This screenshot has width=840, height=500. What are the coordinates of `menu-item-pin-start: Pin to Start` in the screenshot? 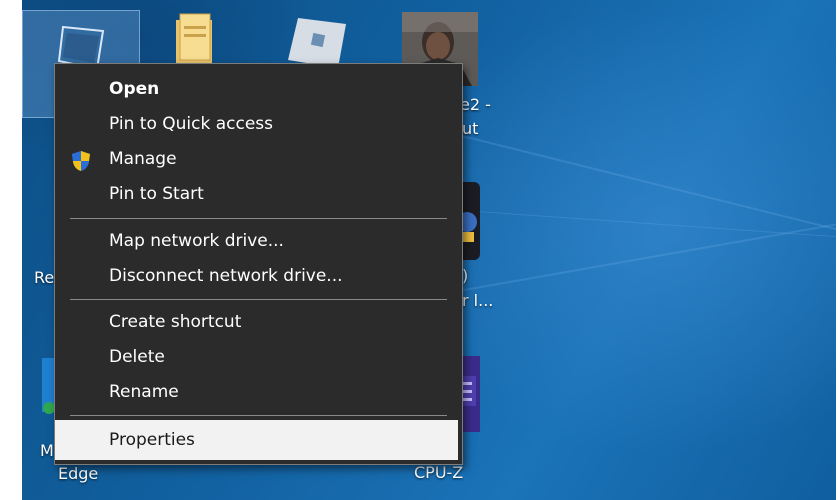 It's located at (258, 194).